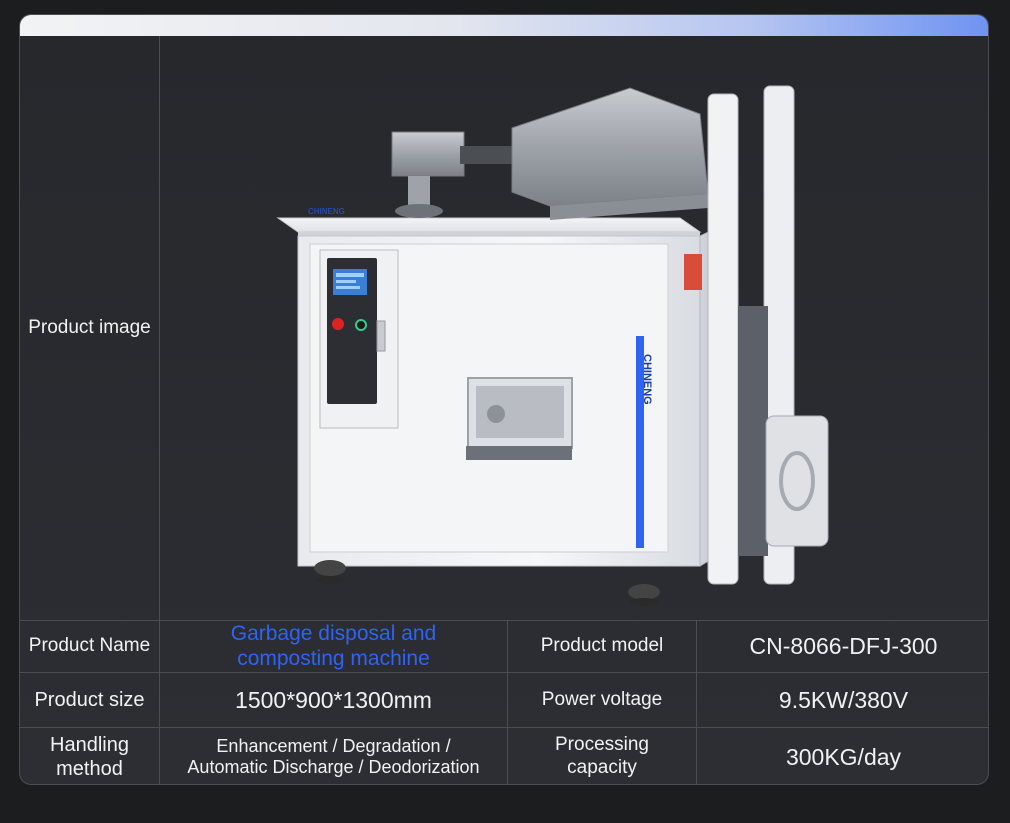  I want to click on product-name-value: Garbage disposal and composting machine, so click(333, 646).